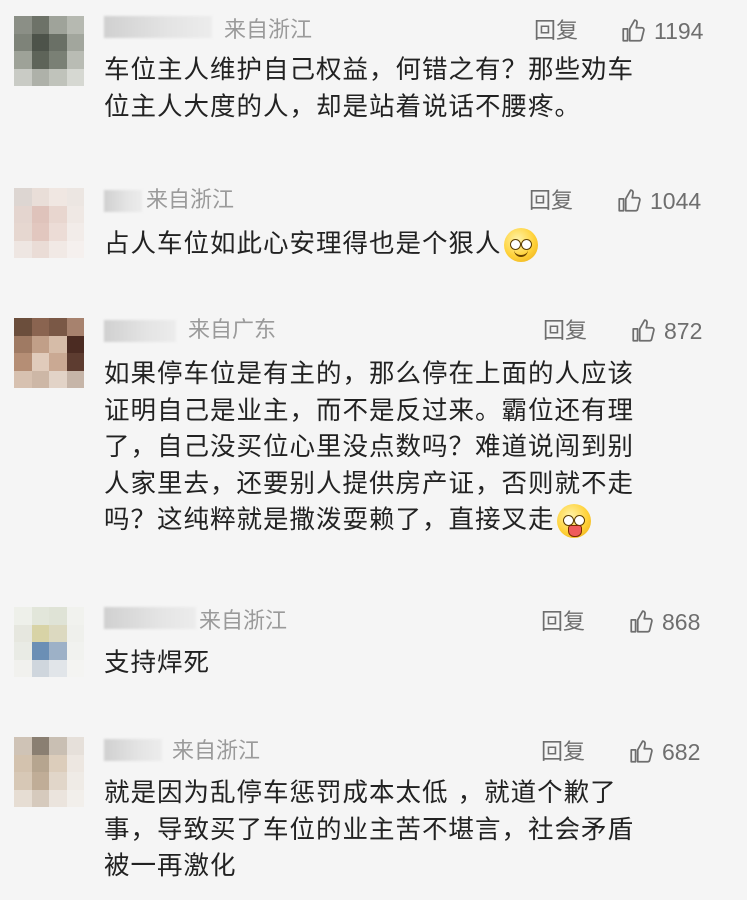  What do you see at coordinates (679, 30) in the screenshot?
I see `like-count: 1194` at bounding box center [679, 30].